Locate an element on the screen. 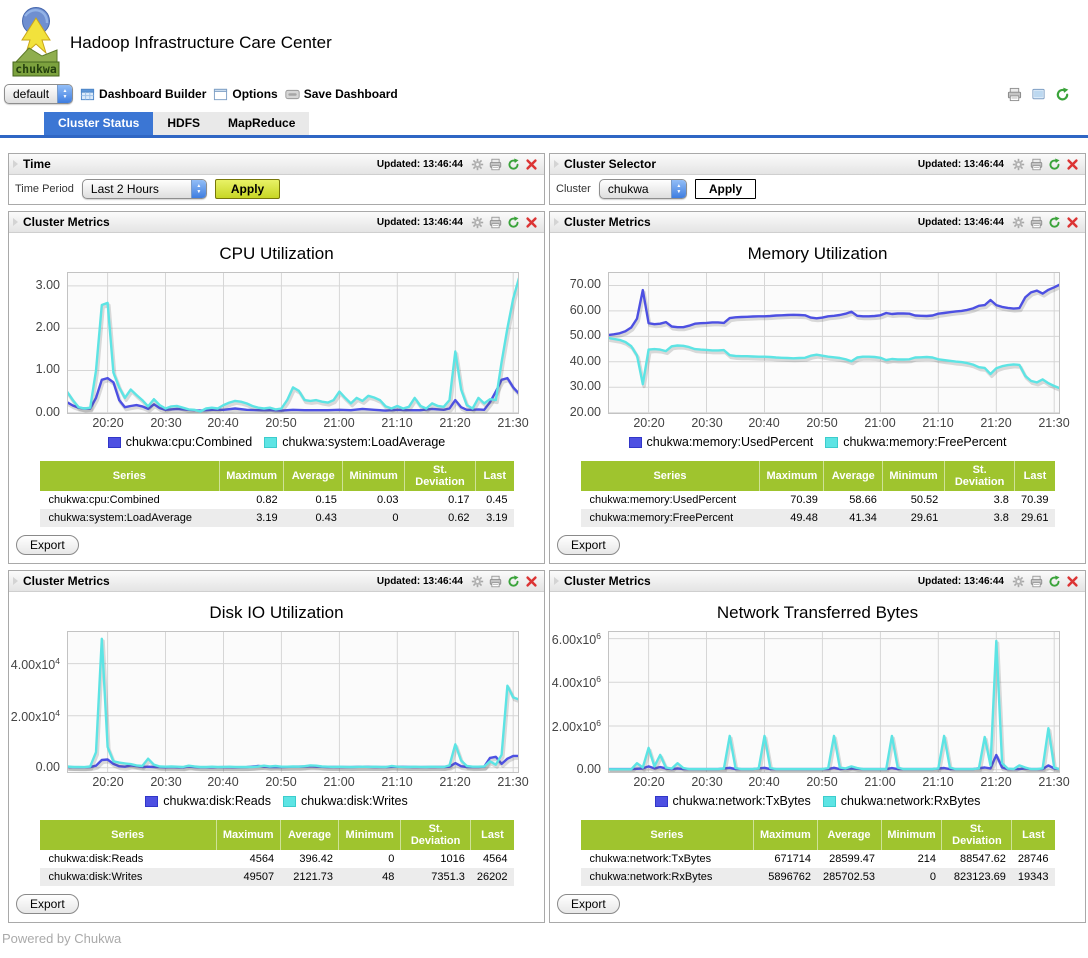  x-axis-tick-label: 21:10 is located at coordinates (938, 423).